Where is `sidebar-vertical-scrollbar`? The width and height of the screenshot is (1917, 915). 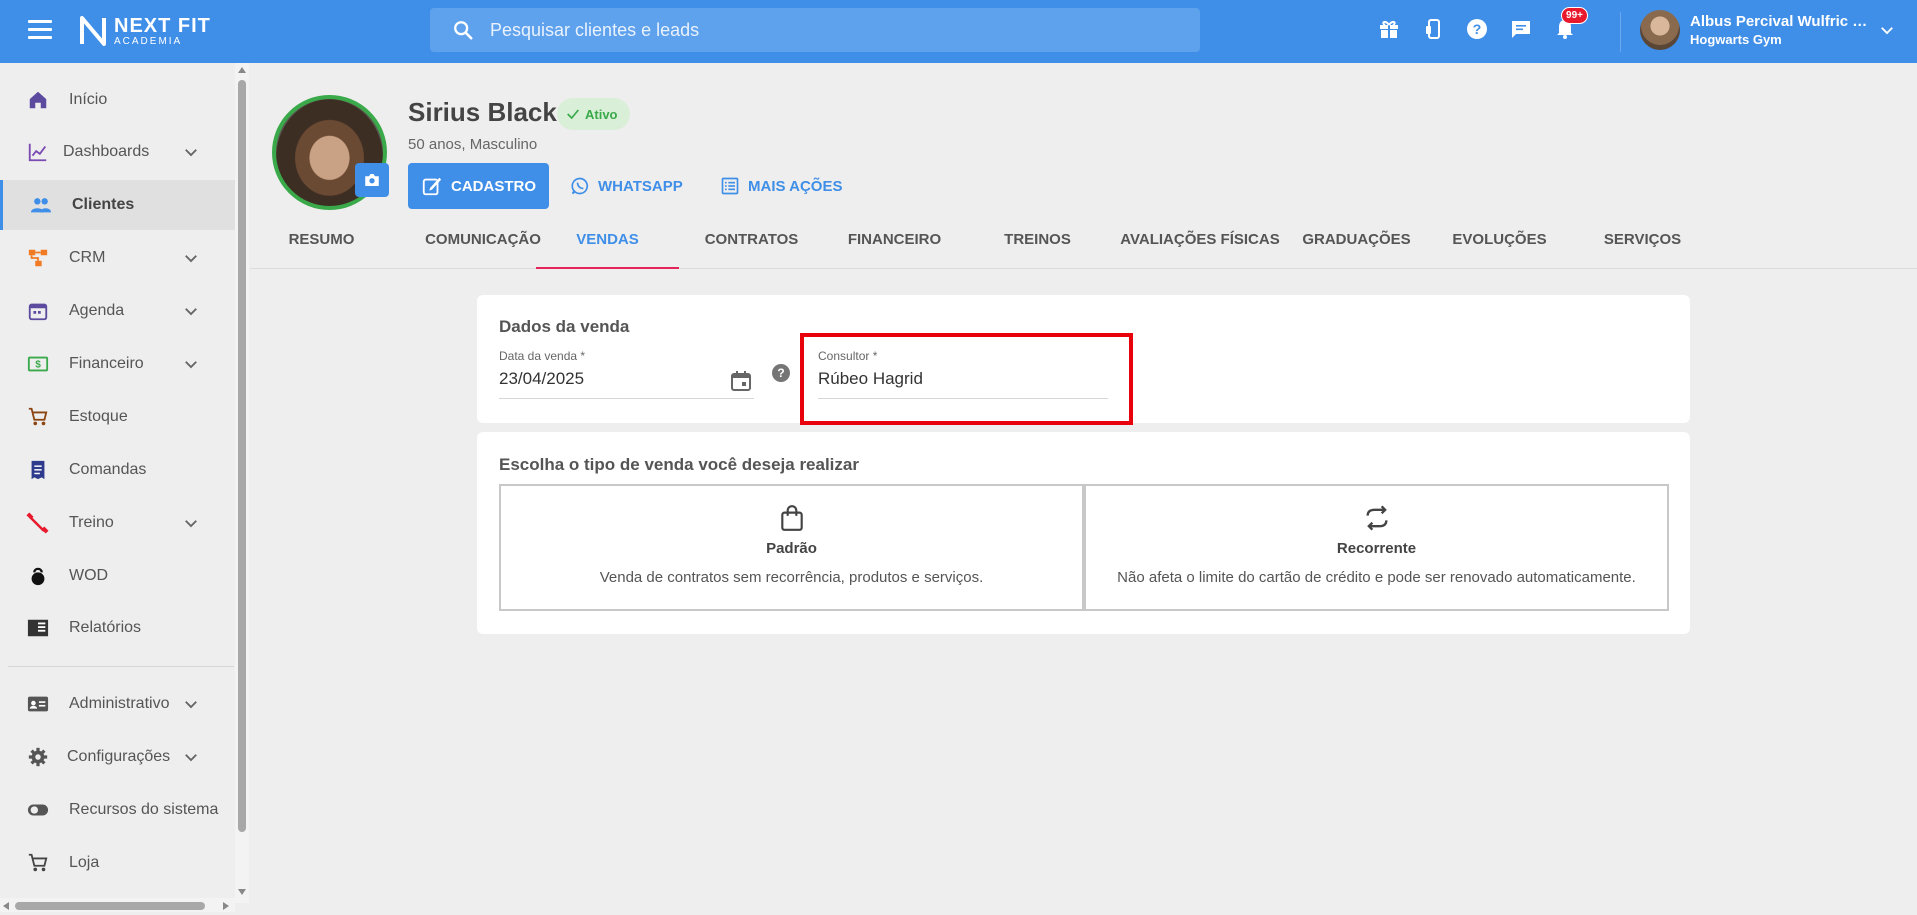
sidebar-vertical-scrollbar is located at coordinates (242, 483).